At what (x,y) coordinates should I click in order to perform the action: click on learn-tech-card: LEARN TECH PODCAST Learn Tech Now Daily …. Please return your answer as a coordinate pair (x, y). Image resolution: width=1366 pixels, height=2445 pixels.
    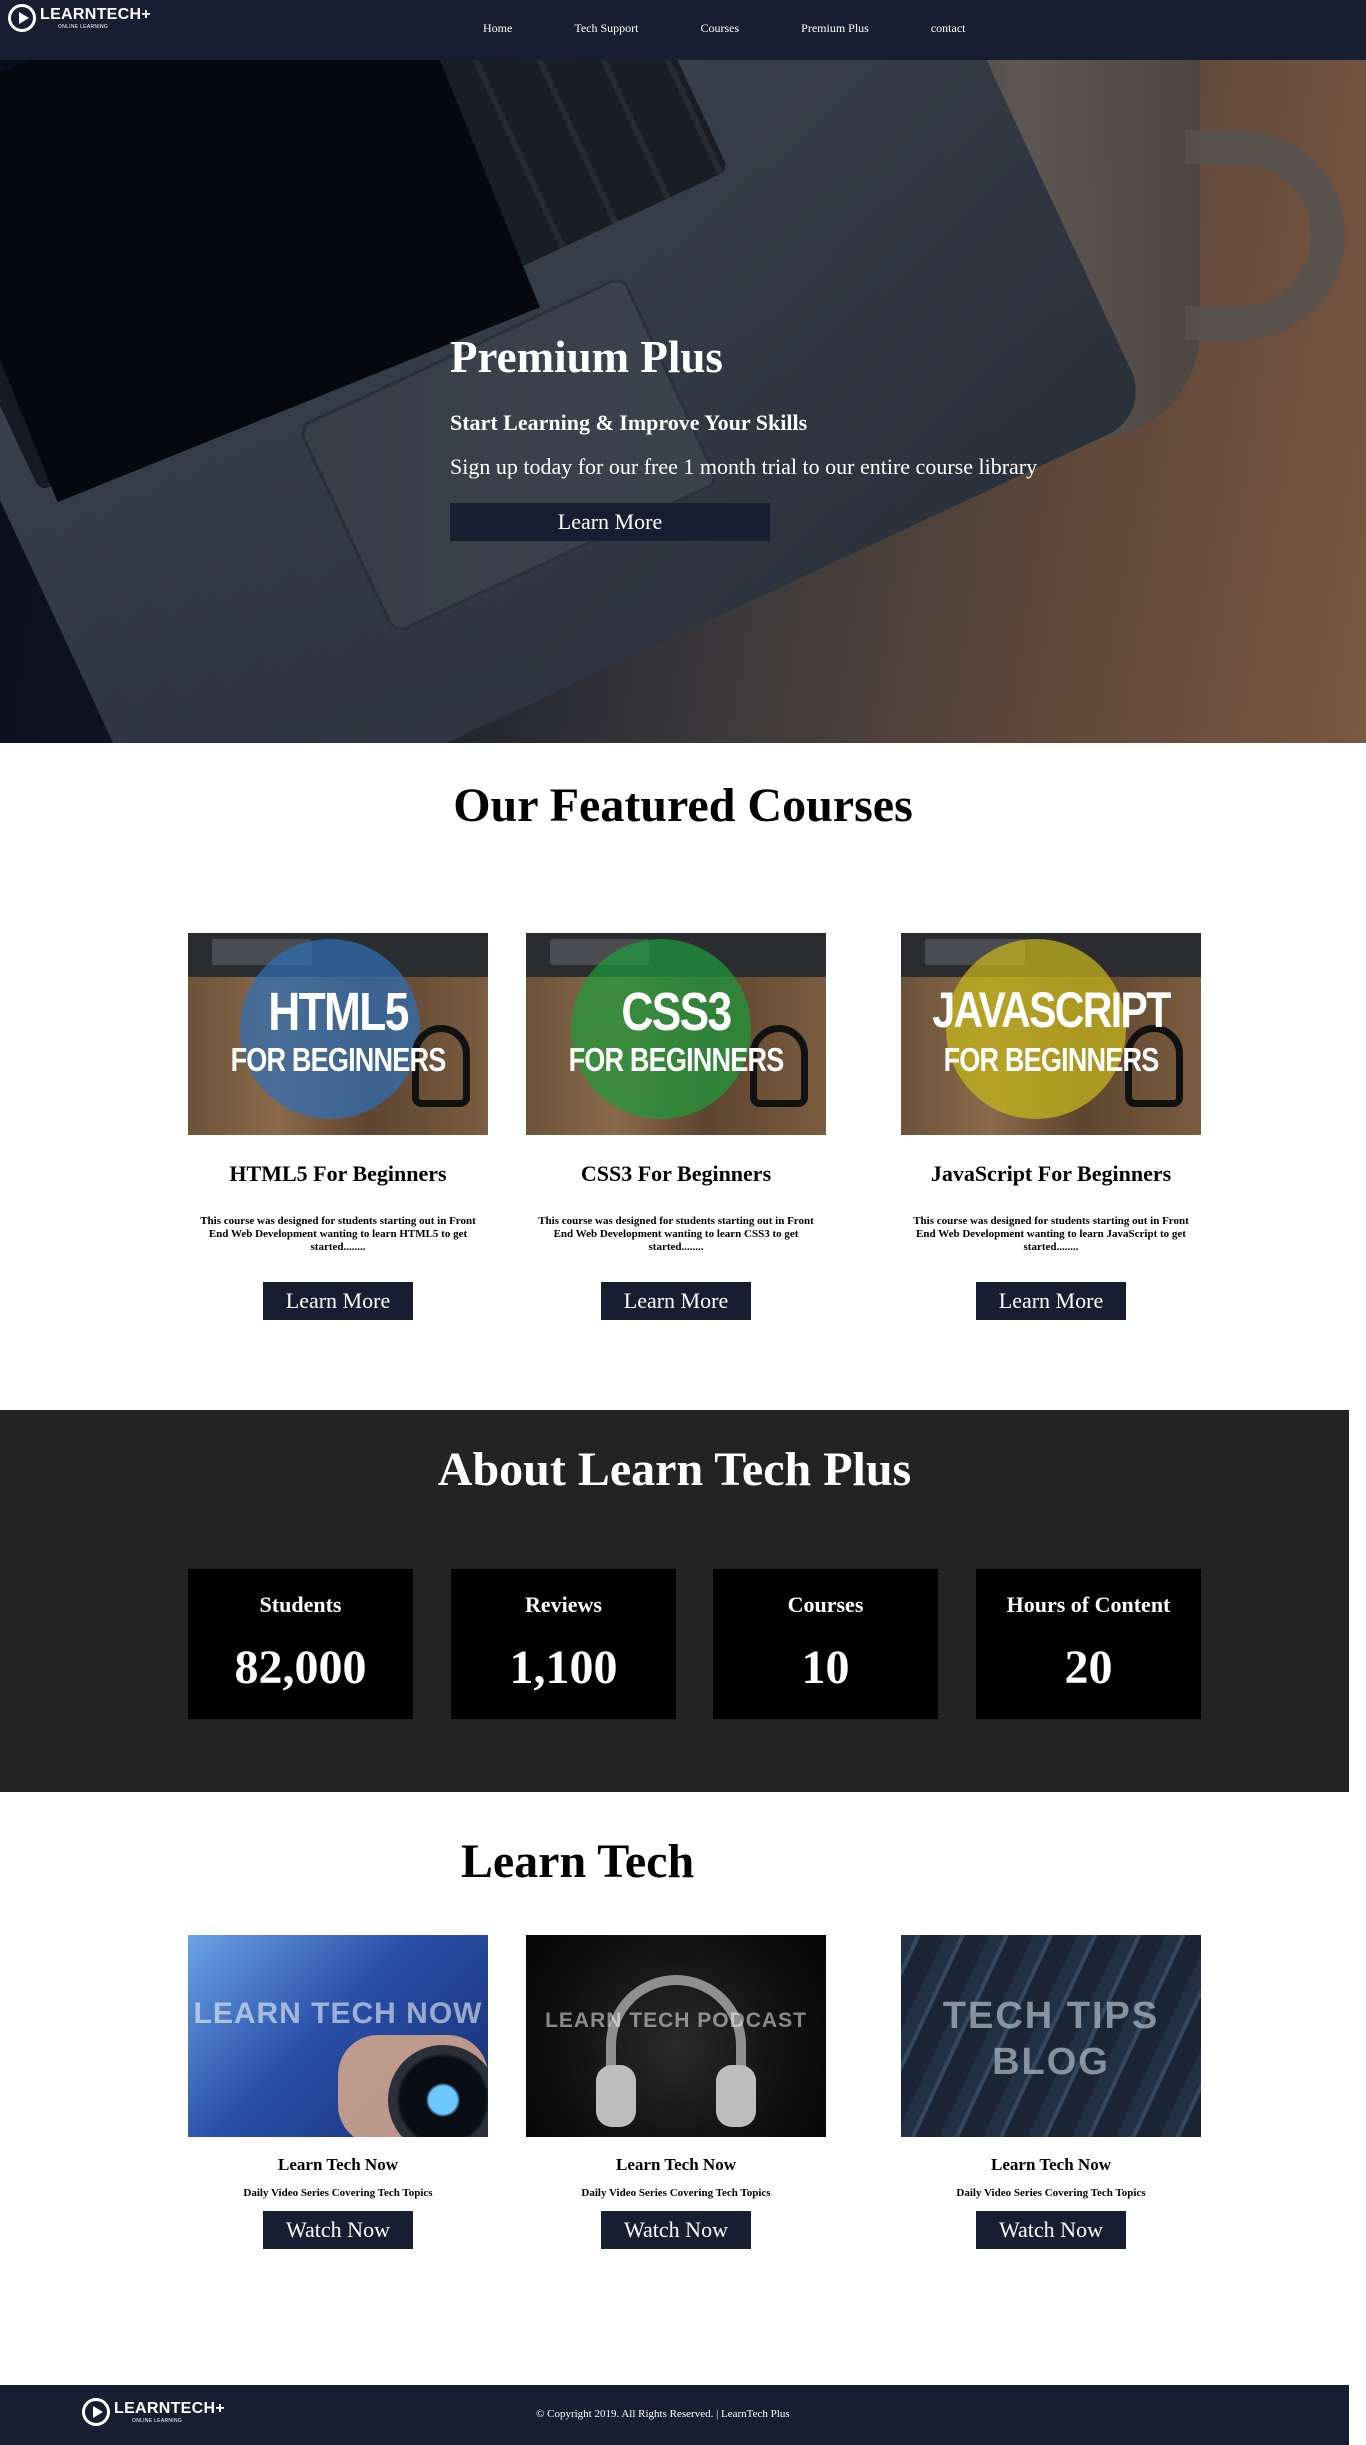
    Looking at the image, I should click on (676, 2092).